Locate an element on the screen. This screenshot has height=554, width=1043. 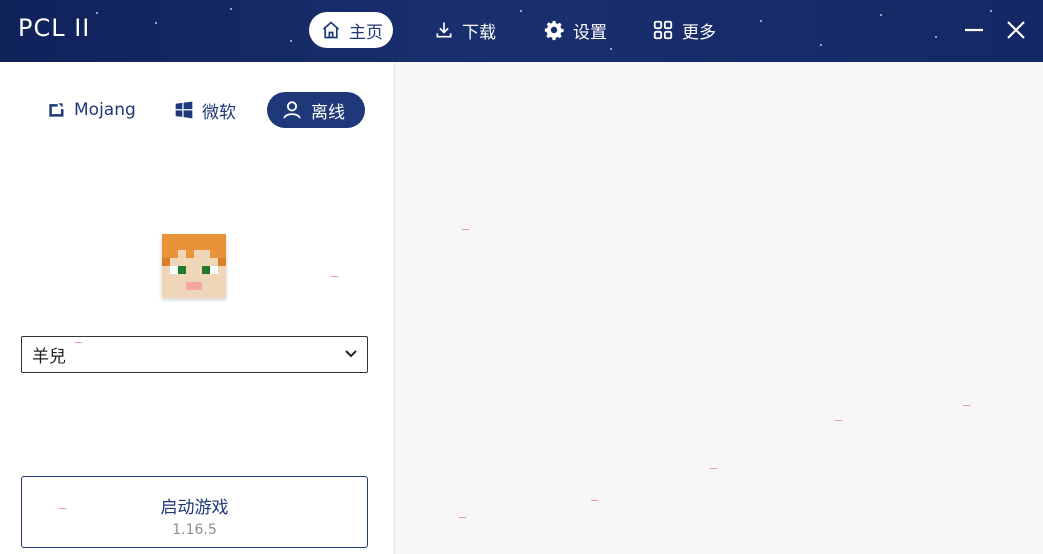
chevron-down-icon is located at coordinates (351, 354).